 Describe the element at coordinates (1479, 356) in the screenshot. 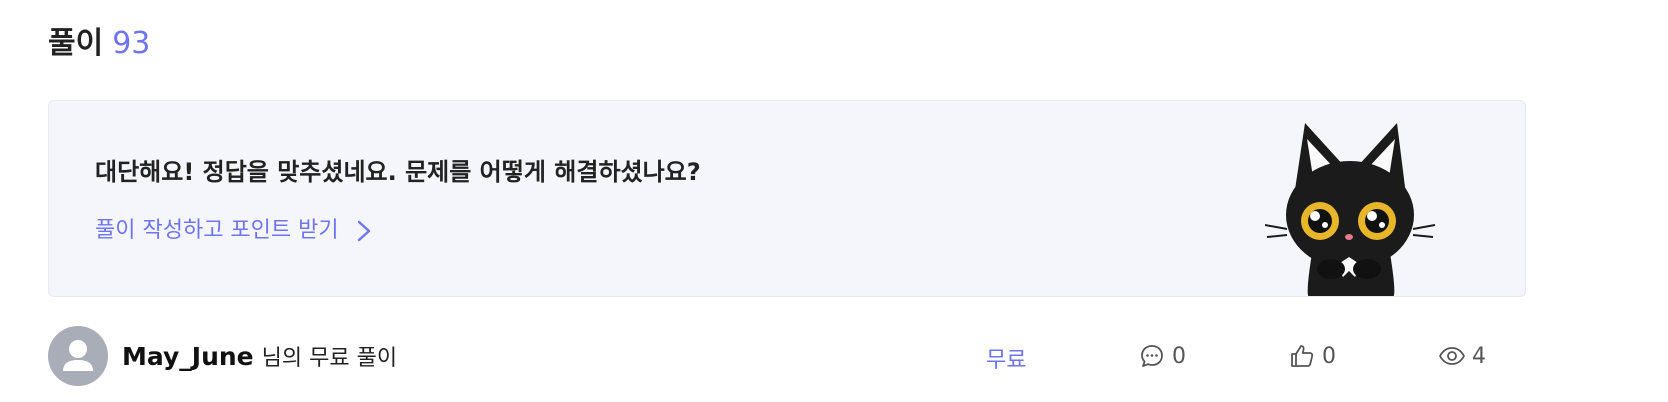

I see `view-count-value: 4` at that location.